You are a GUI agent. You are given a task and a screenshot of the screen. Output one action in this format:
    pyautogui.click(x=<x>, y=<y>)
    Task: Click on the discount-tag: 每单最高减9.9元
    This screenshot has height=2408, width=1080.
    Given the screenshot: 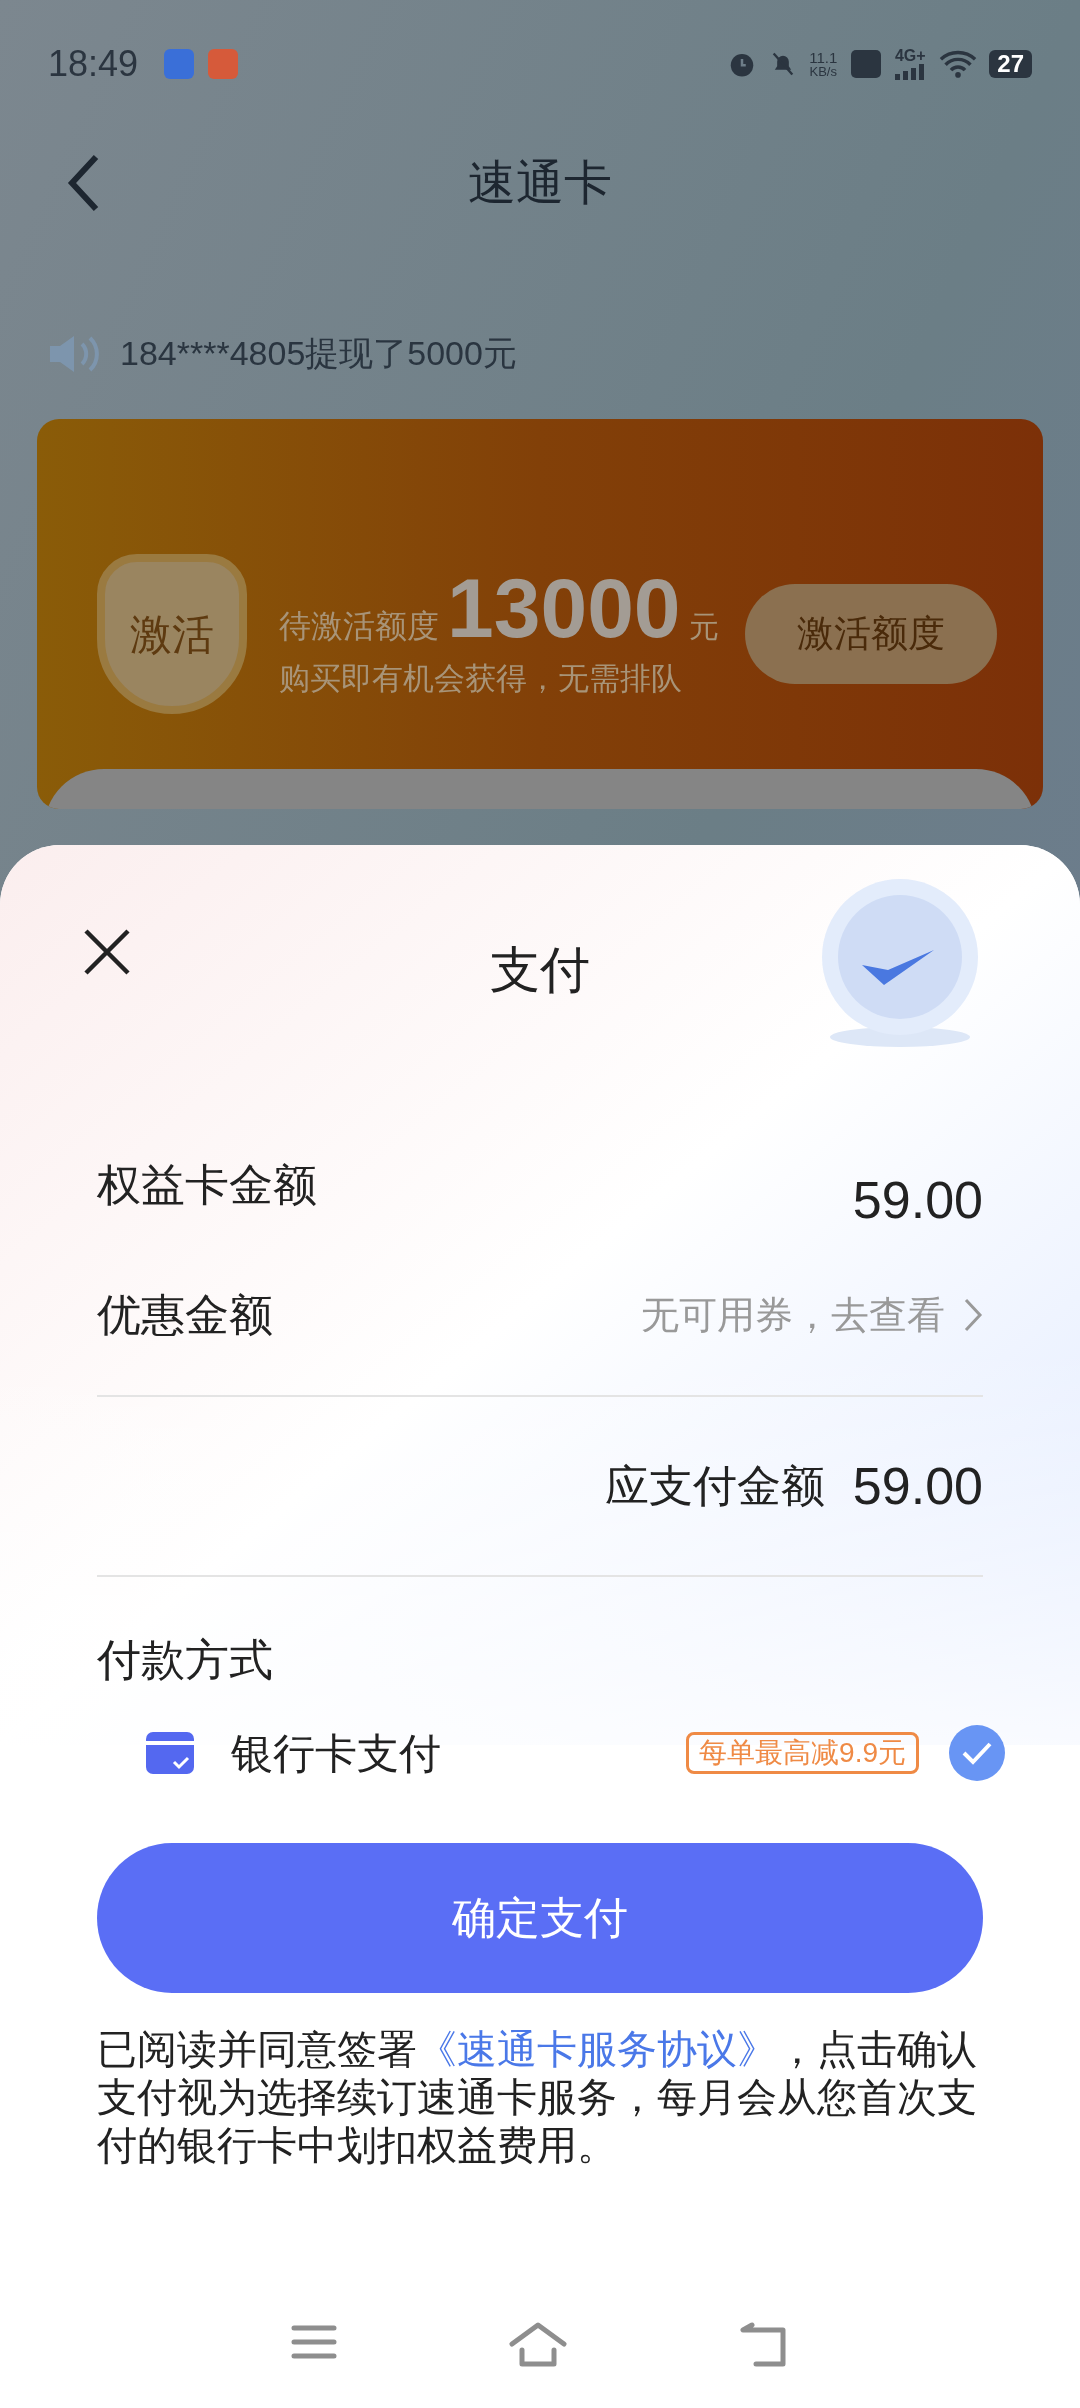 What is the action you would take?
    pyautogui.click(x=802, y=1753)
    